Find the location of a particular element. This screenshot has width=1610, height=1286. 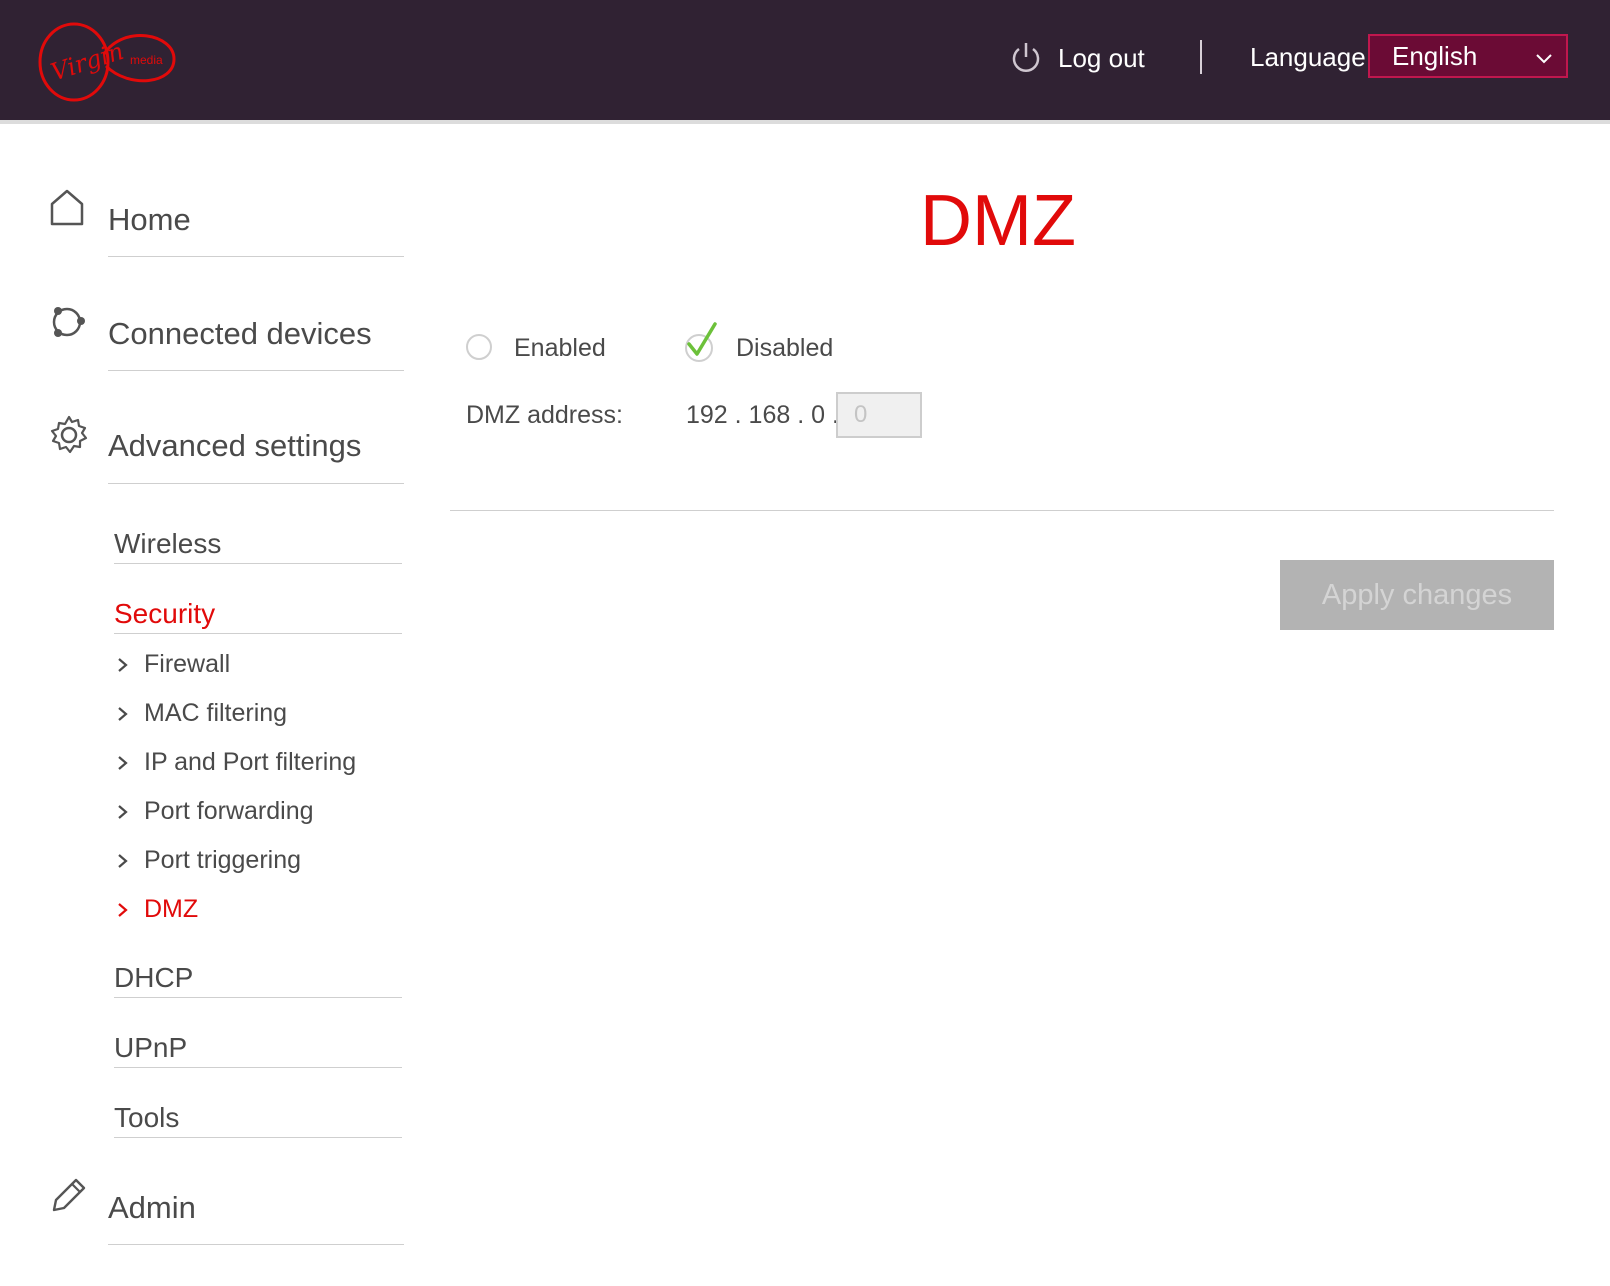

nav-label-ip-port-filtering: IP and Port filtering is located at coordinates (250, 762).